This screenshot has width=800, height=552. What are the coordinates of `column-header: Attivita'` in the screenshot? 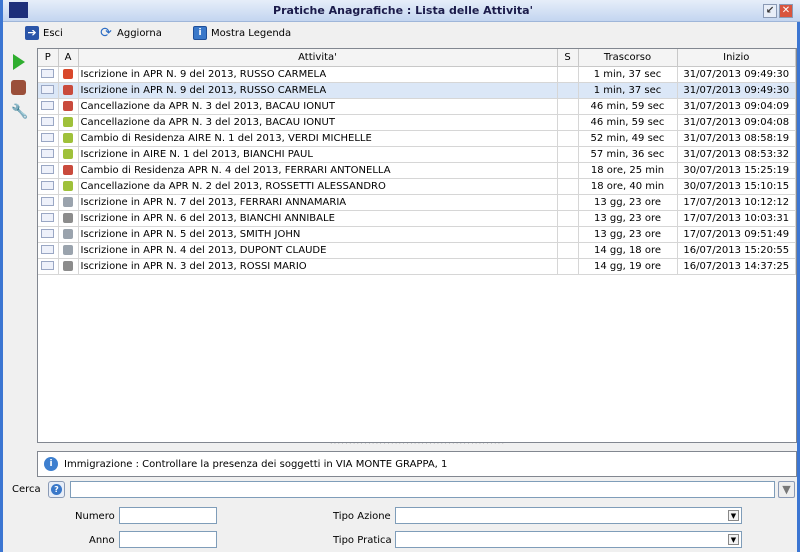 It's located at (318, 58).